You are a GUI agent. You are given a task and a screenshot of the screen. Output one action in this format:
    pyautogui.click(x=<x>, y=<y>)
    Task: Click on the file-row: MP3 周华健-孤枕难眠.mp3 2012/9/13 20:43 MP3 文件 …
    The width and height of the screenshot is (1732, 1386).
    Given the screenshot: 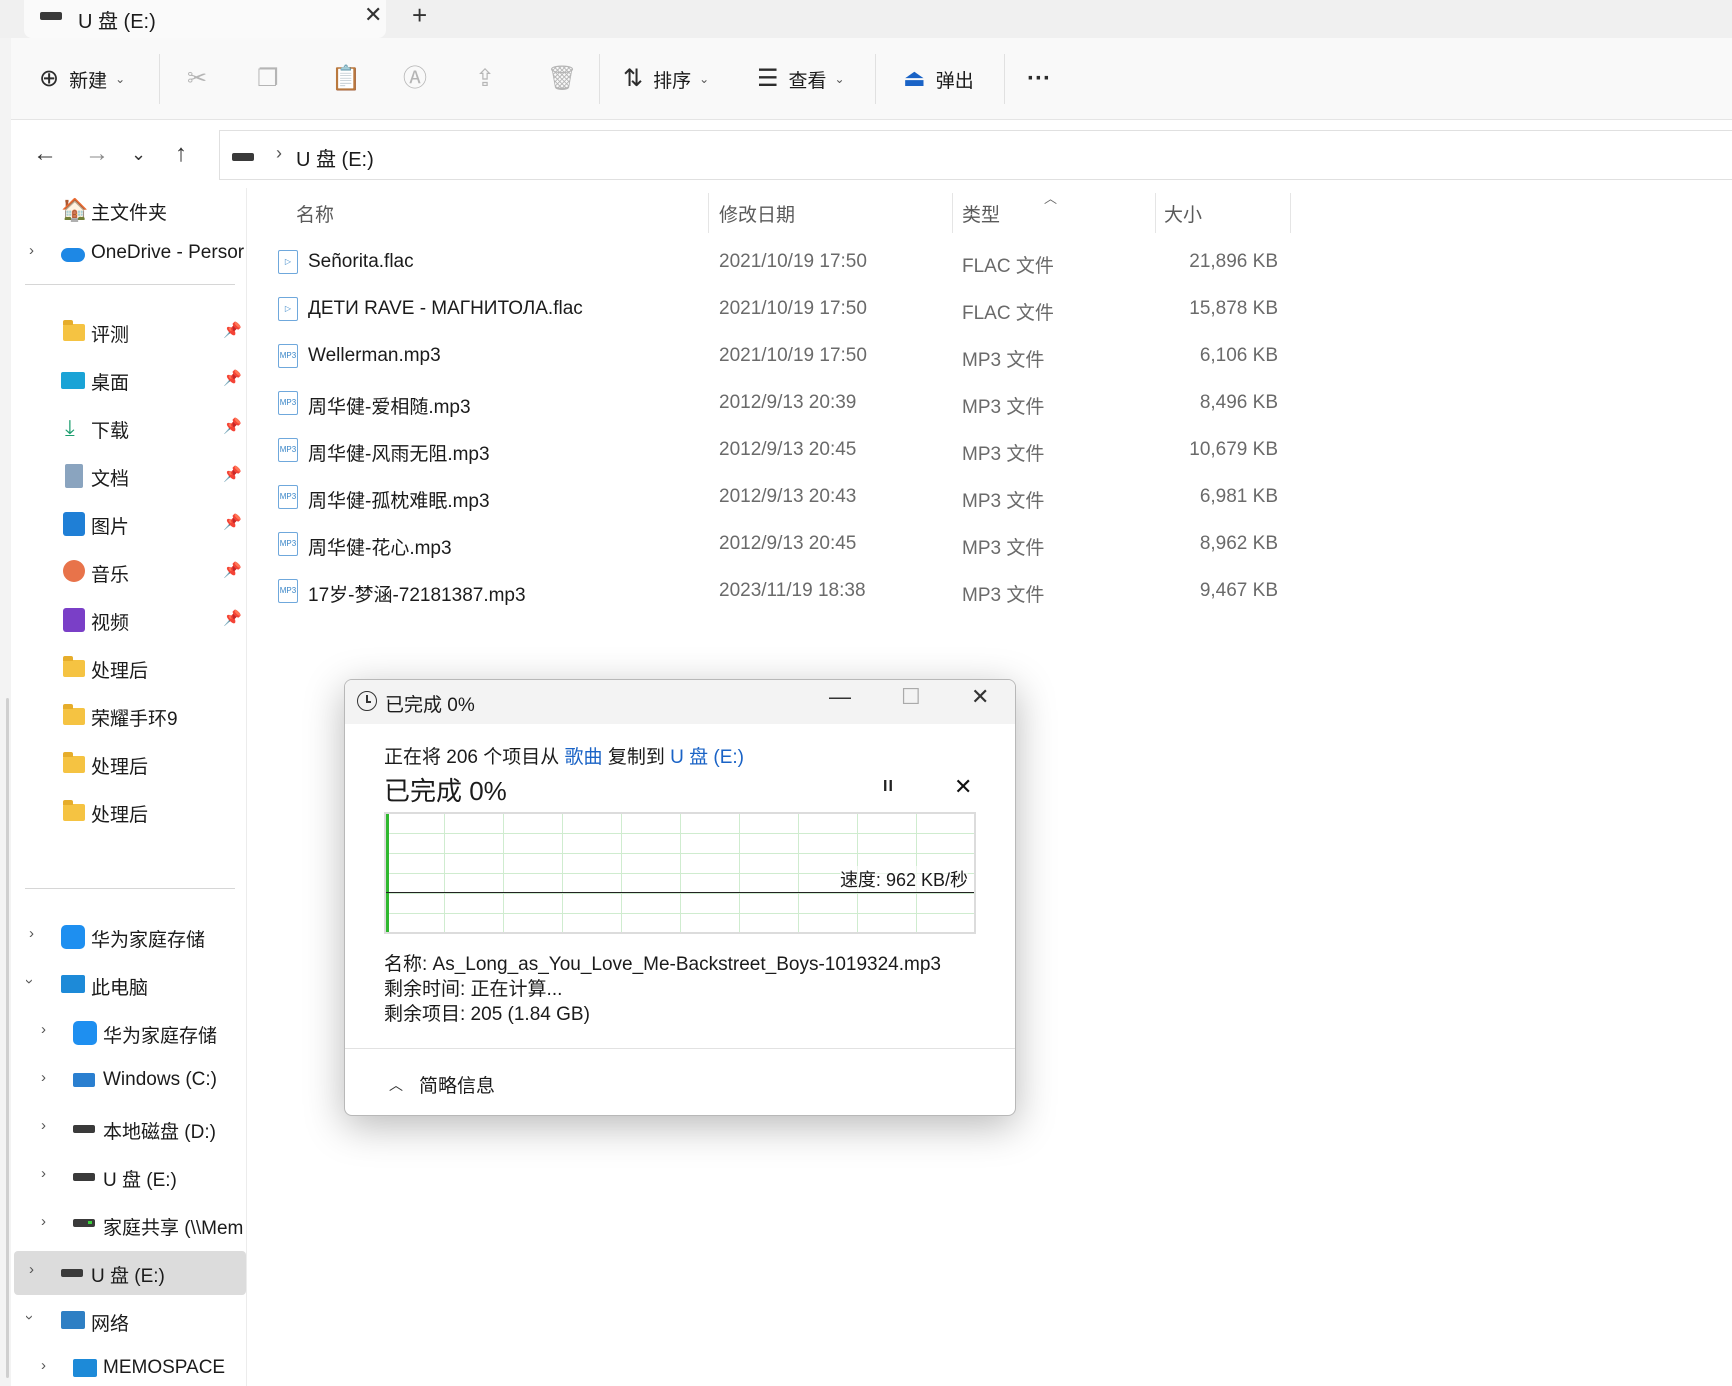 What is the action you would take?
    pyautogui.click(x=780, y=498)
    